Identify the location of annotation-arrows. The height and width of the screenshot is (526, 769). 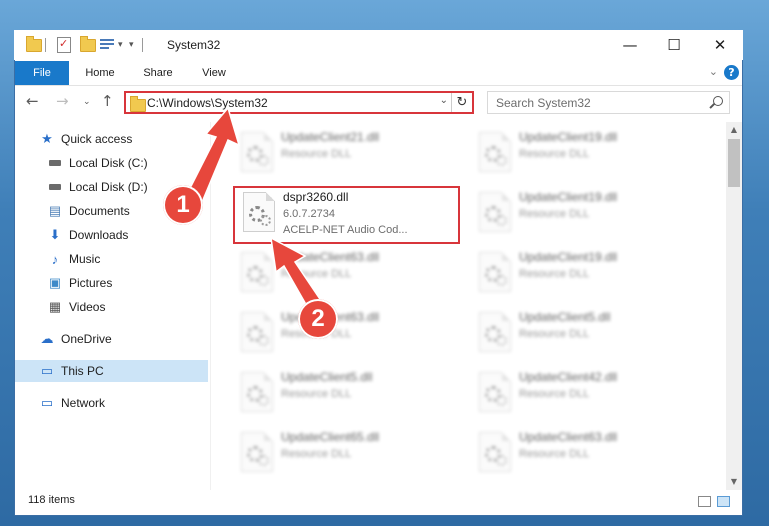
(258, 215).